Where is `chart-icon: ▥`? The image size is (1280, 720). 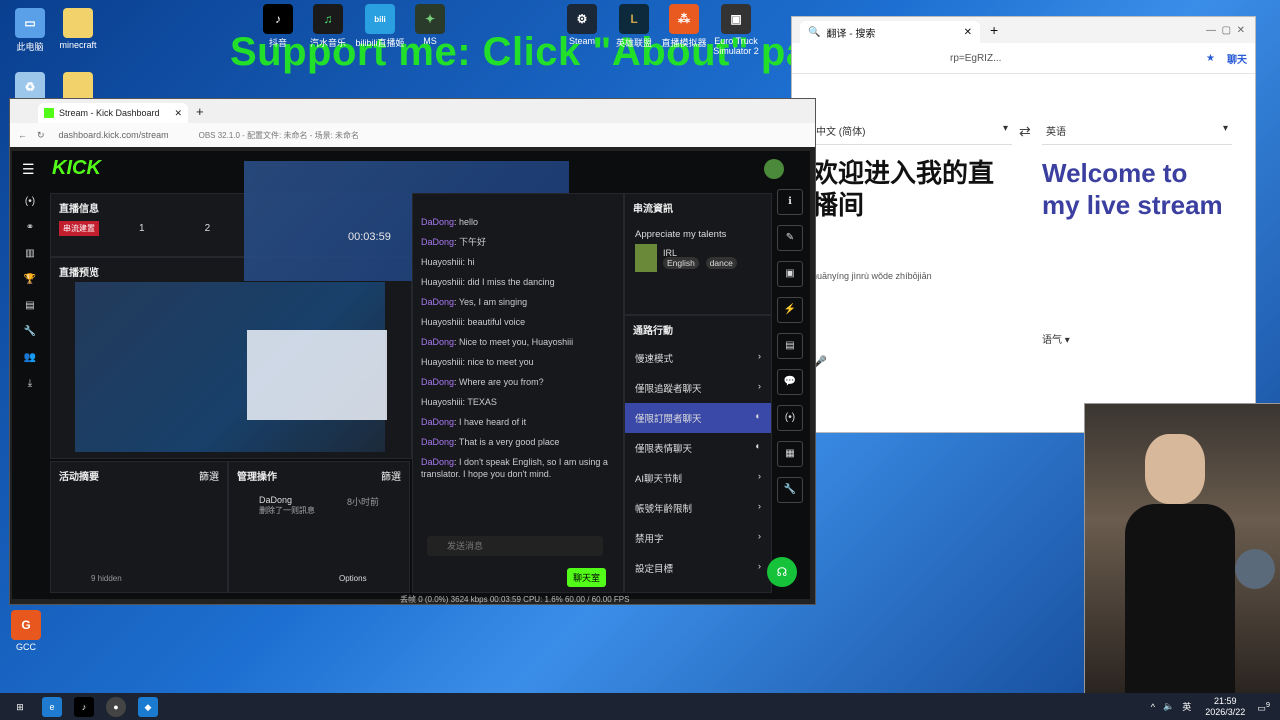 chart-icon: ▥ is located at coordinates (30, 254).